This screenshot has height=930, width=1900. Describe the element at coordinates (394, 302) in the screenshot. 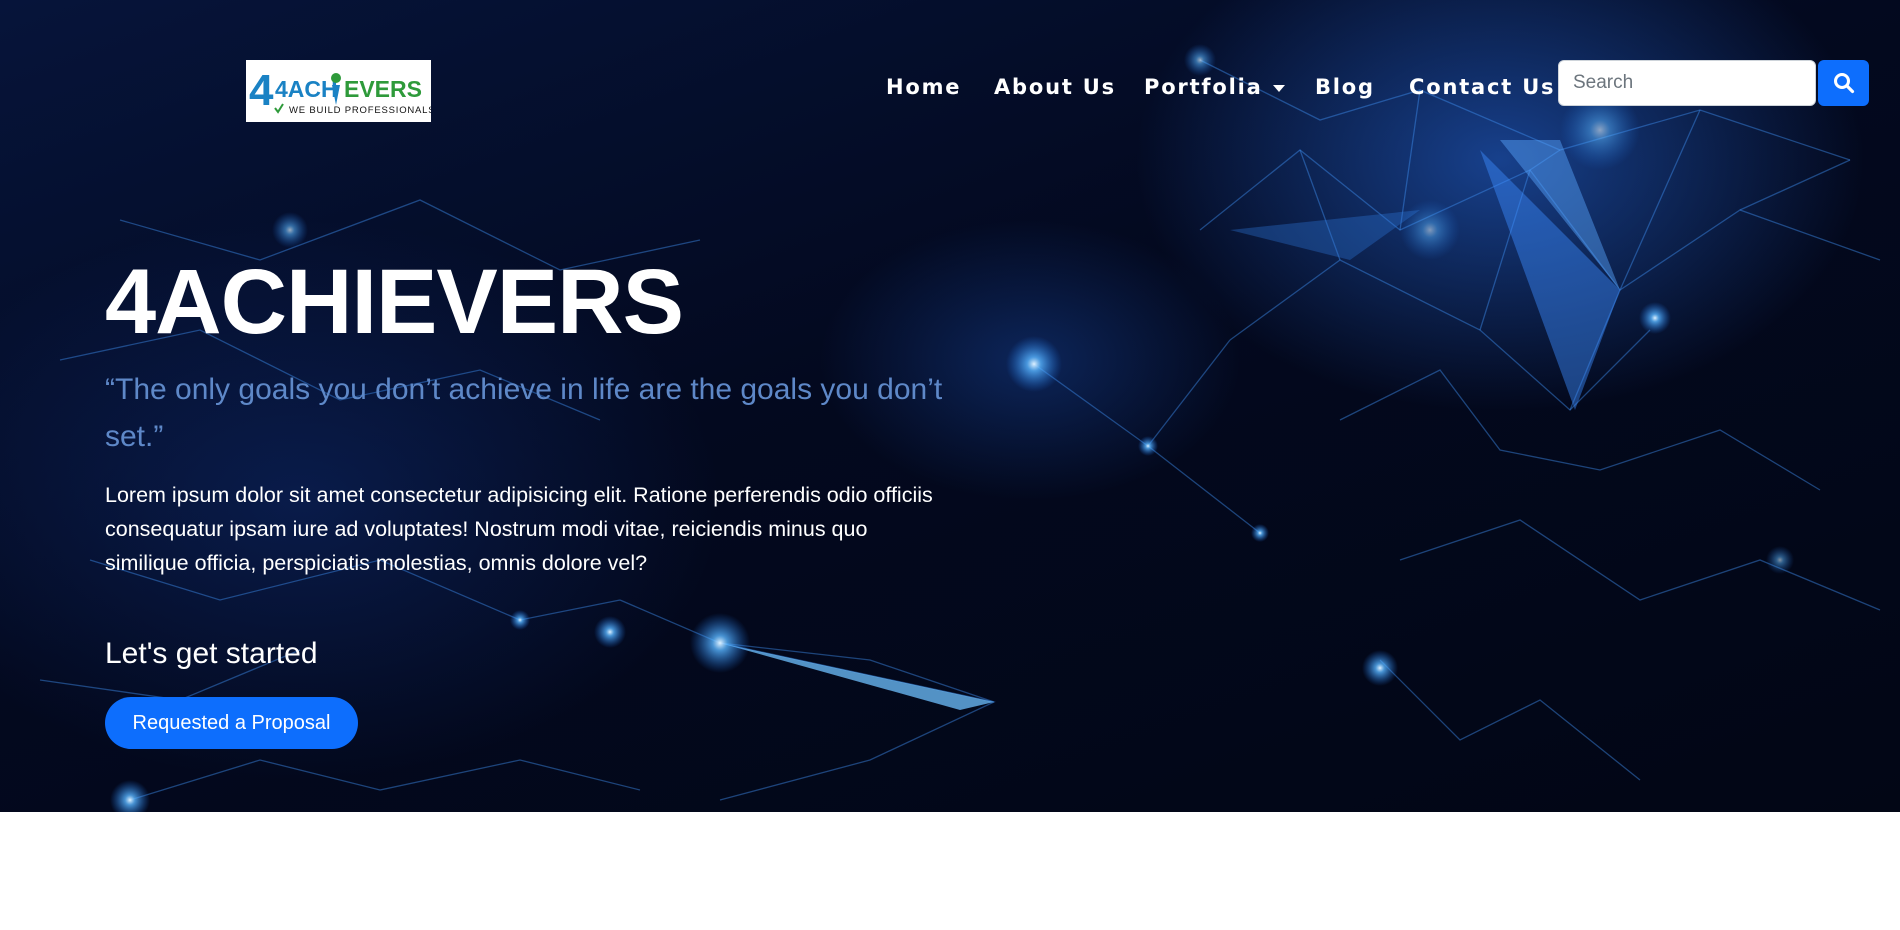

I see `hero-title: 4ACHIEVERS` at that location.